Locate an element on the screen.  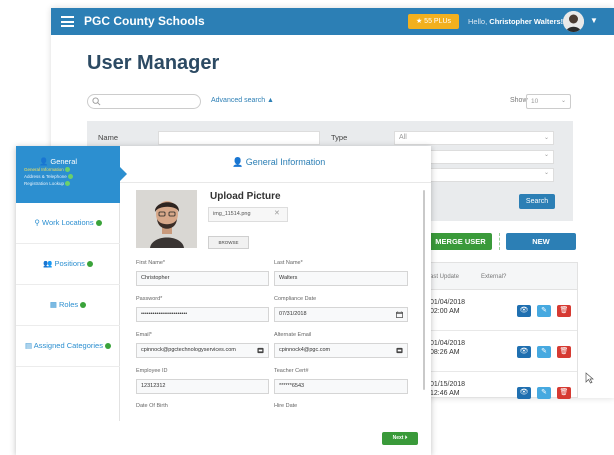
hamburger-menu-icon is located at coordinates (67, 21).